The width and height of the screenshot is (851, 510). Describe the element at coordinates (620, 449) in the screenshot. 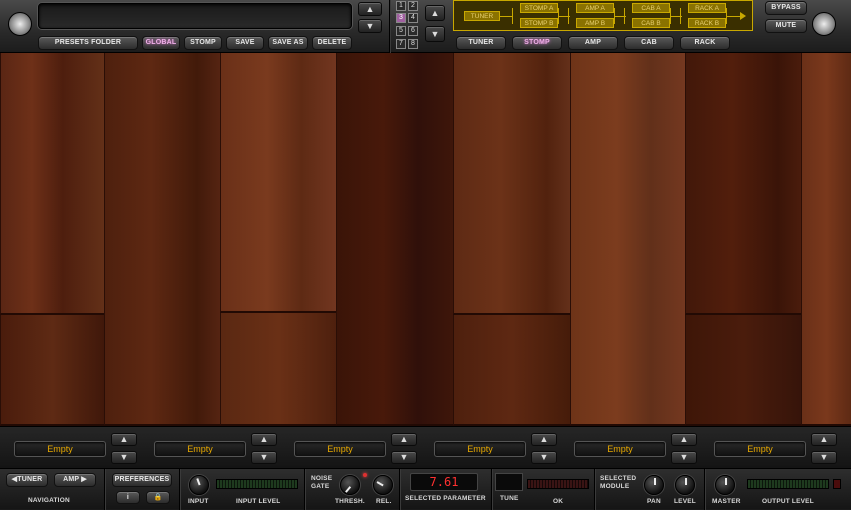

I see `slot-5-label: Empty` at that location.